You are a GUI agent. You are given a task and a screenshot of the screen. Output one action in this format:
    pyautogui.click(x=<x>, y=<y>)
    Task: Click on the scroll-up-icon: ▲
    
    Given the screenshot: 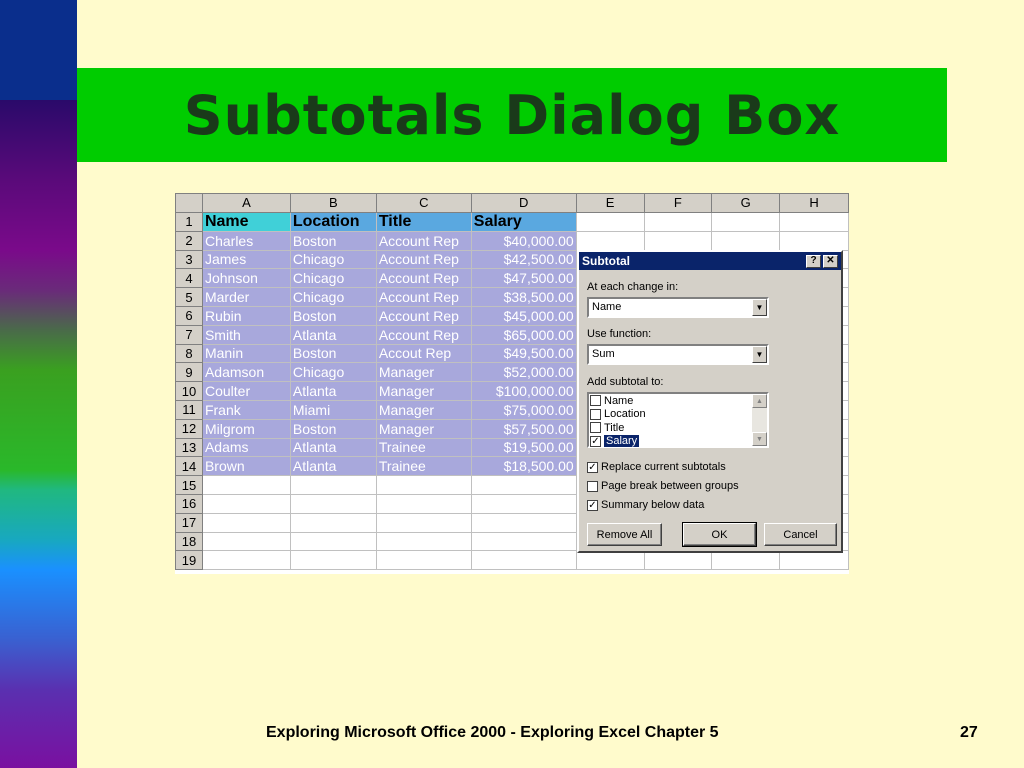 What is the action you would take?
    pyautogui.click(x=759, y=401)
    